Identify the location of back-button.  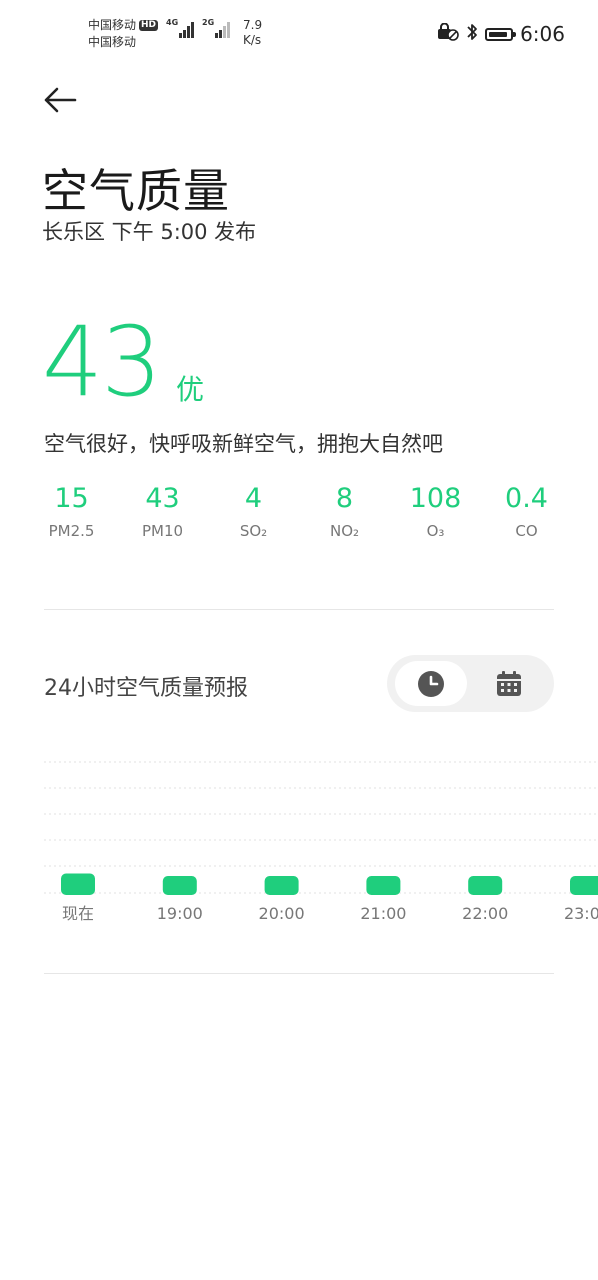
(60, 100).